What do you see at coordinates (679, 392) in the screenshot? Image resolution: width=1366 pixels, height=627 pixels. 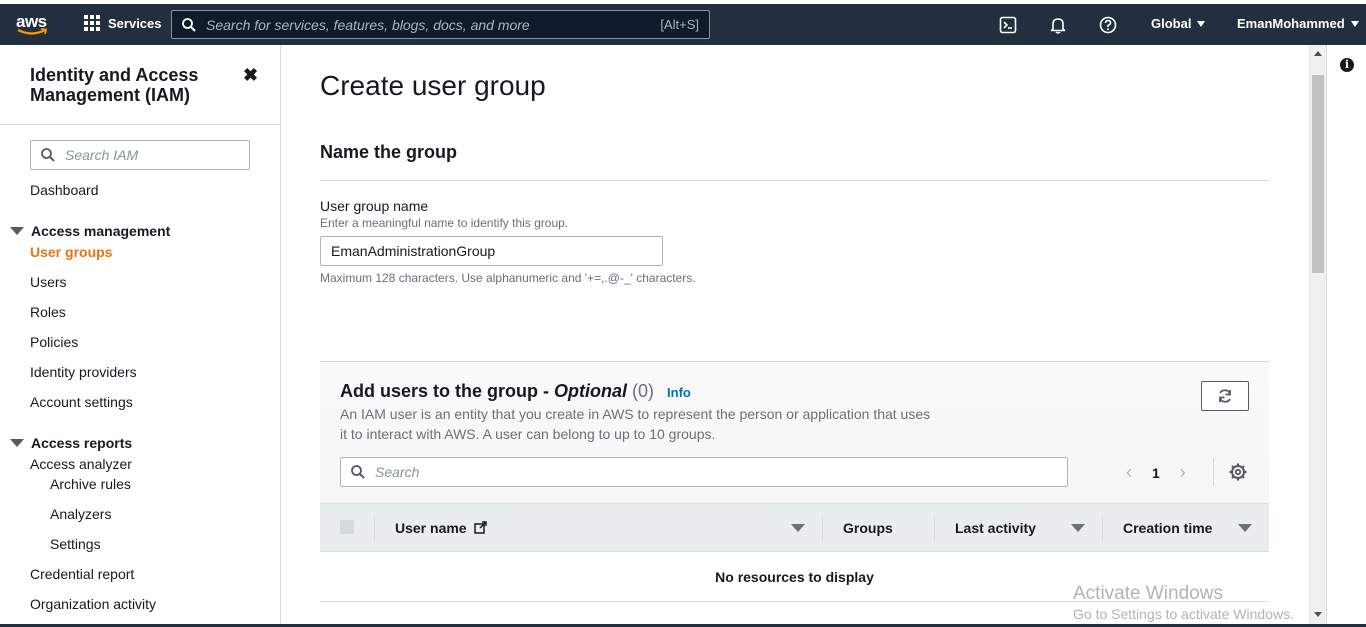 I see `info-link: Info` at bounding box center [679, 392].